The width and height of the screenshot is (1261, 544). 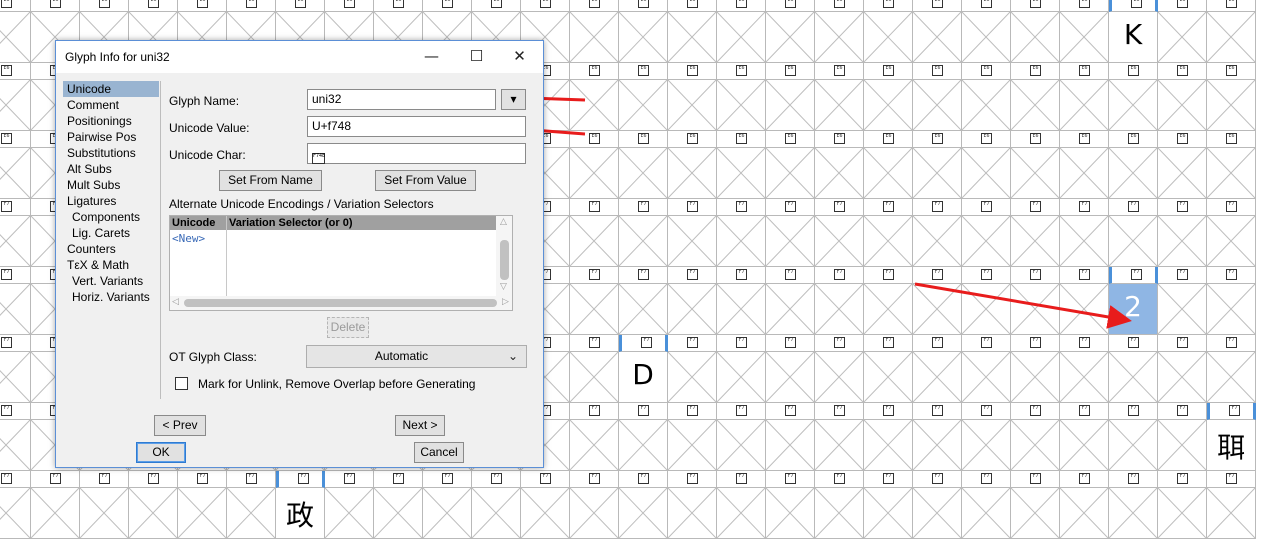 What do you see at coordinates (188, 238) in the screenshot?
I see `table-new-row: <New>` at bounding box center [188, 238].